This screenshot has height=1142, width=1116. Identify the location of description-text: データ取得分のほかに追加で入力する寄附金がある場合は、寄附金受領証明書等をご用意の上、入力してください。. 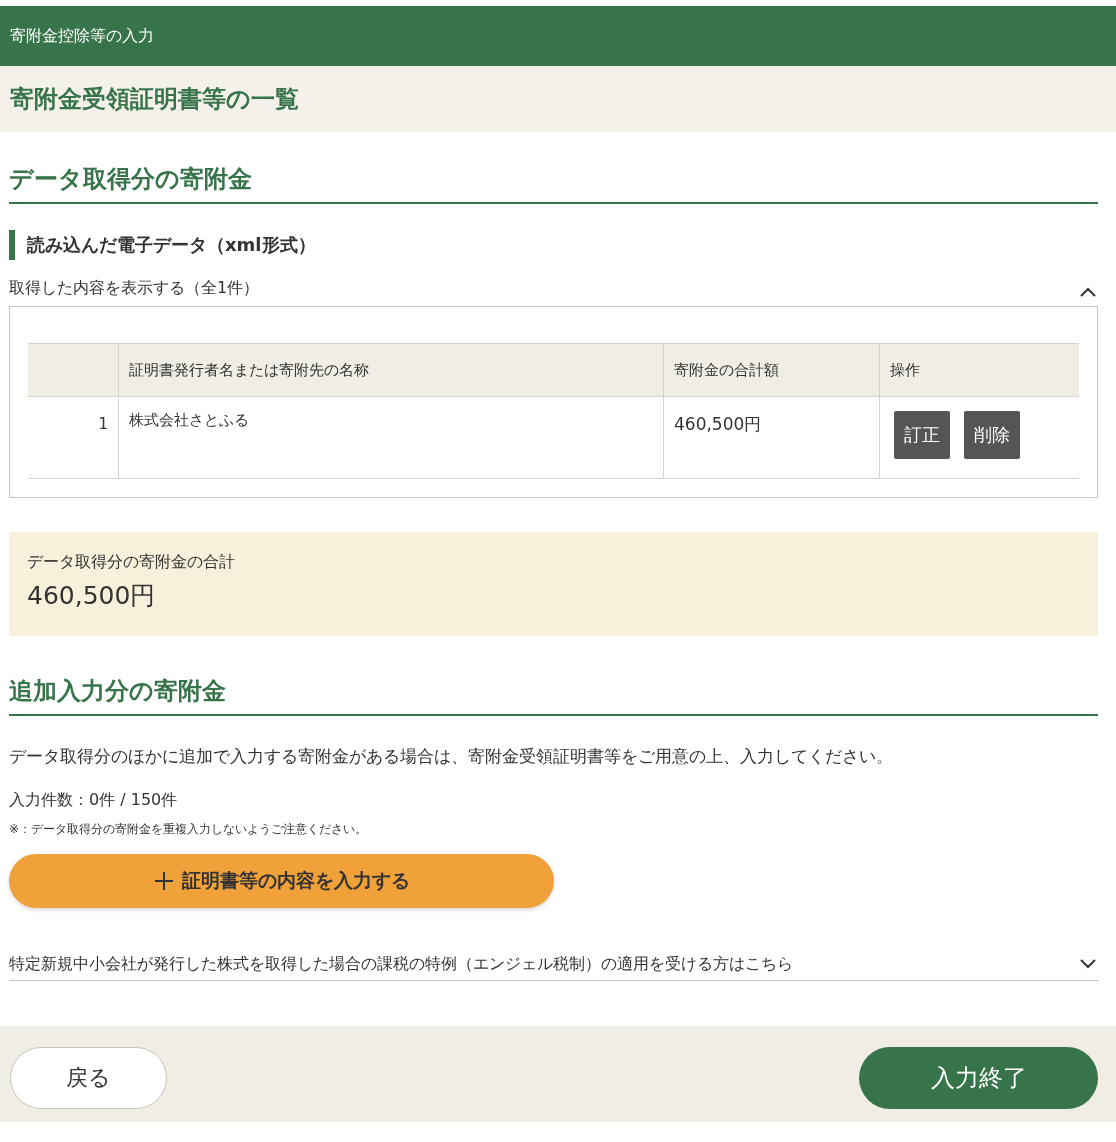
(451, 756).